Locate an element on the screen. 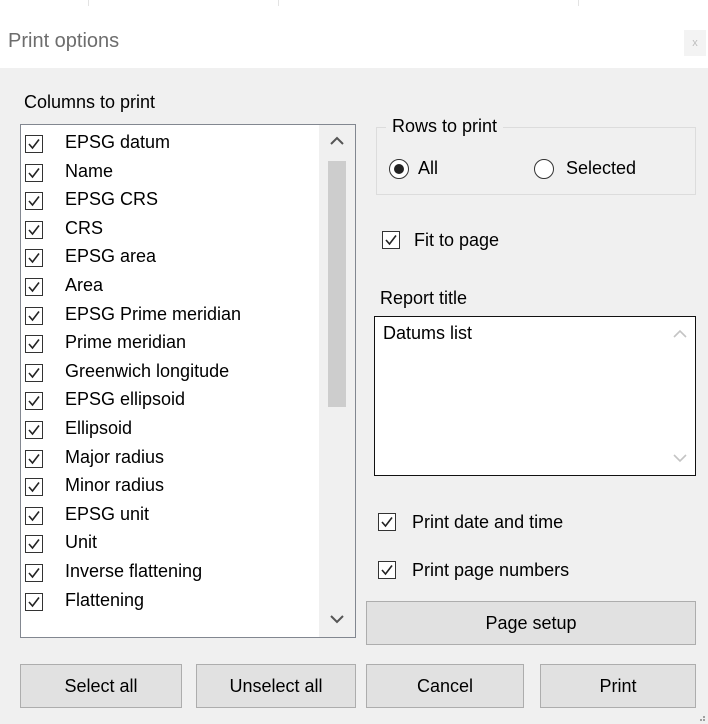  column-item: Flattening is located at coordinates (170, 601).